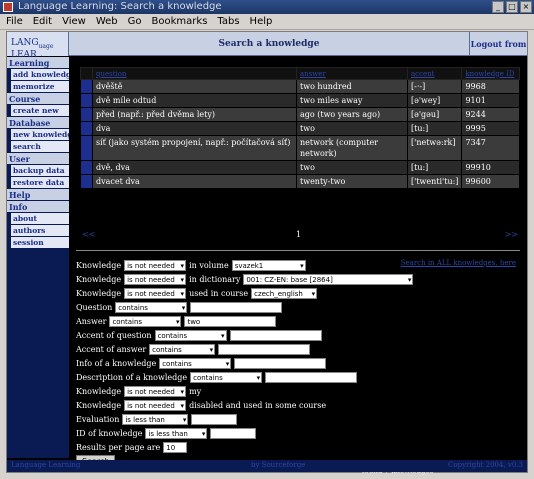  I want to click on dictionary-select: 001: CZ-EN: base [2864], so click(328, 279).